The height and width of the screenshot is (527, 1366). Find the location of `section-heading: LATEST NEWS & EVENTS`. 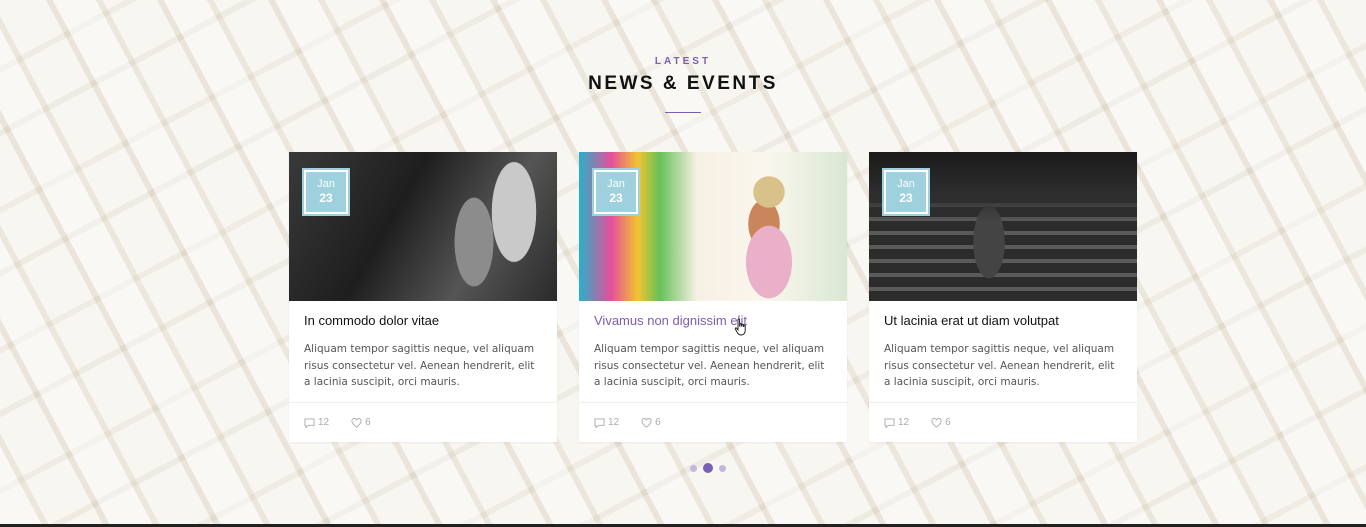

section-heading: LATEST NEWS & EVENTS is located at coordinates (683, 84).